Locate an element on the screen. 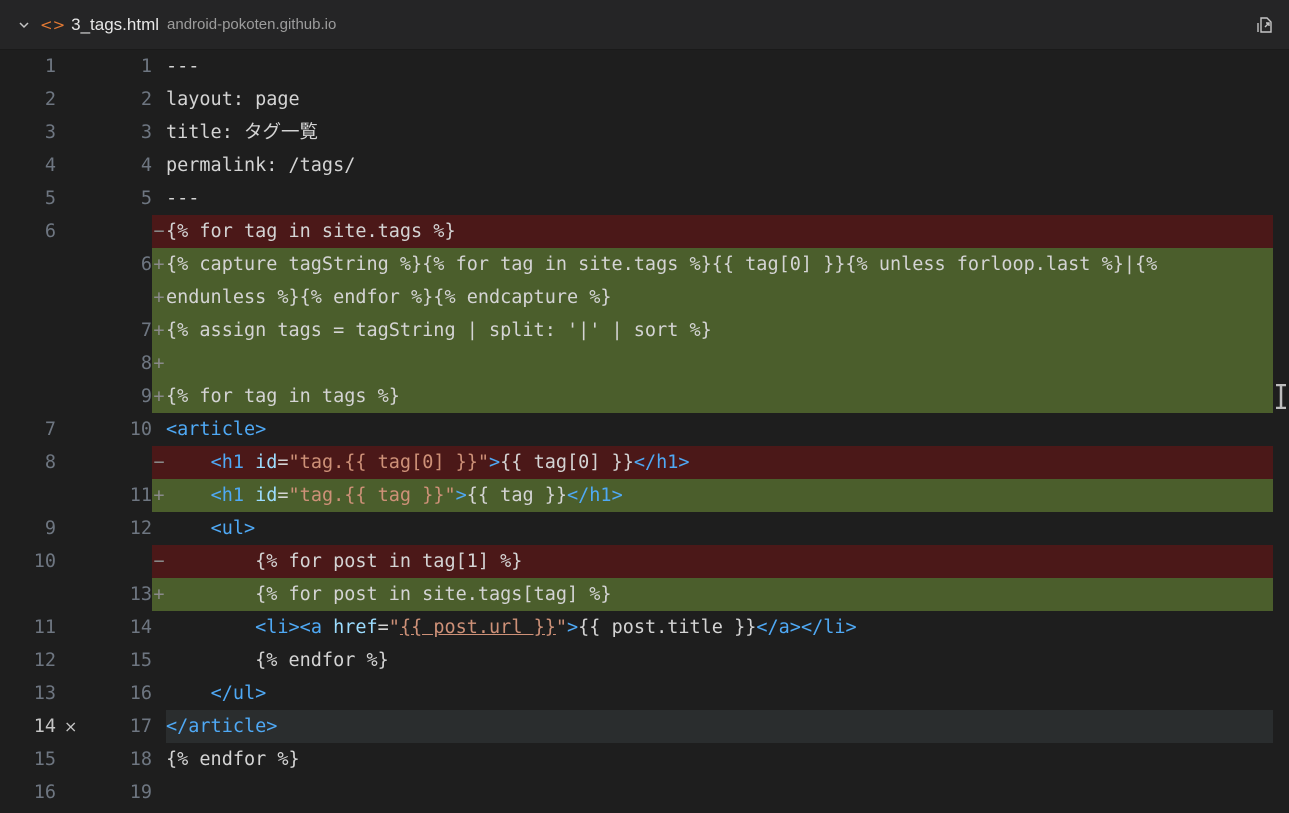  diff-line: 9 12 <ul> is located at coordinates (644, 528).